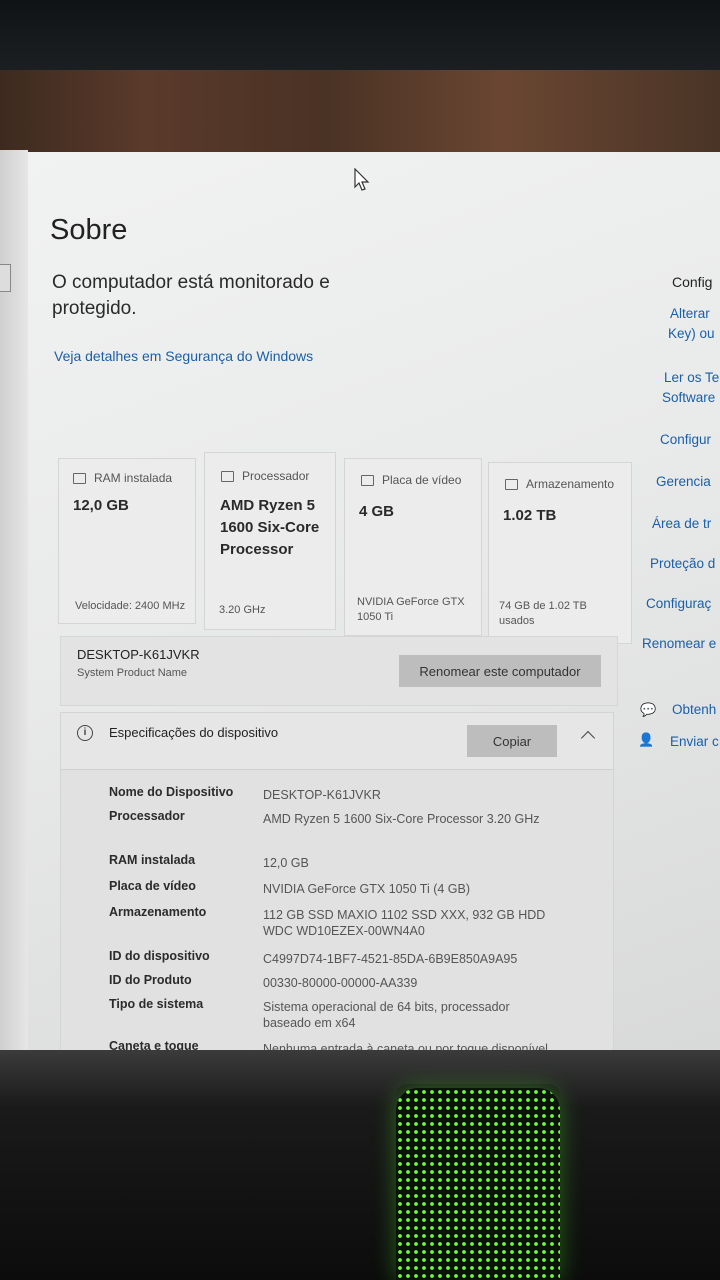 The height and width of the screenshot is (1280, 720). I want to click on rename-computer-button: Renomear este computador, so click(500, 671).